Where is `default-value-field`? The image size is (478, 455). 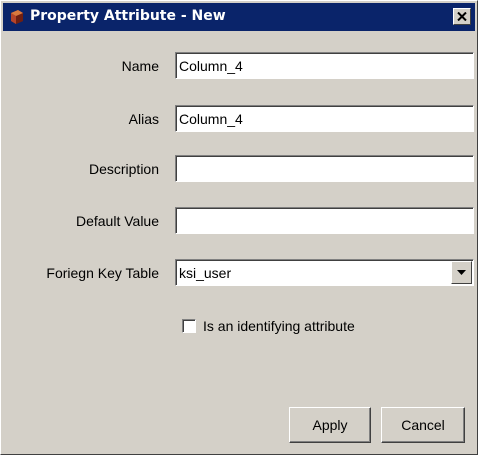 default-value-field is located at coordinates (324, 220).